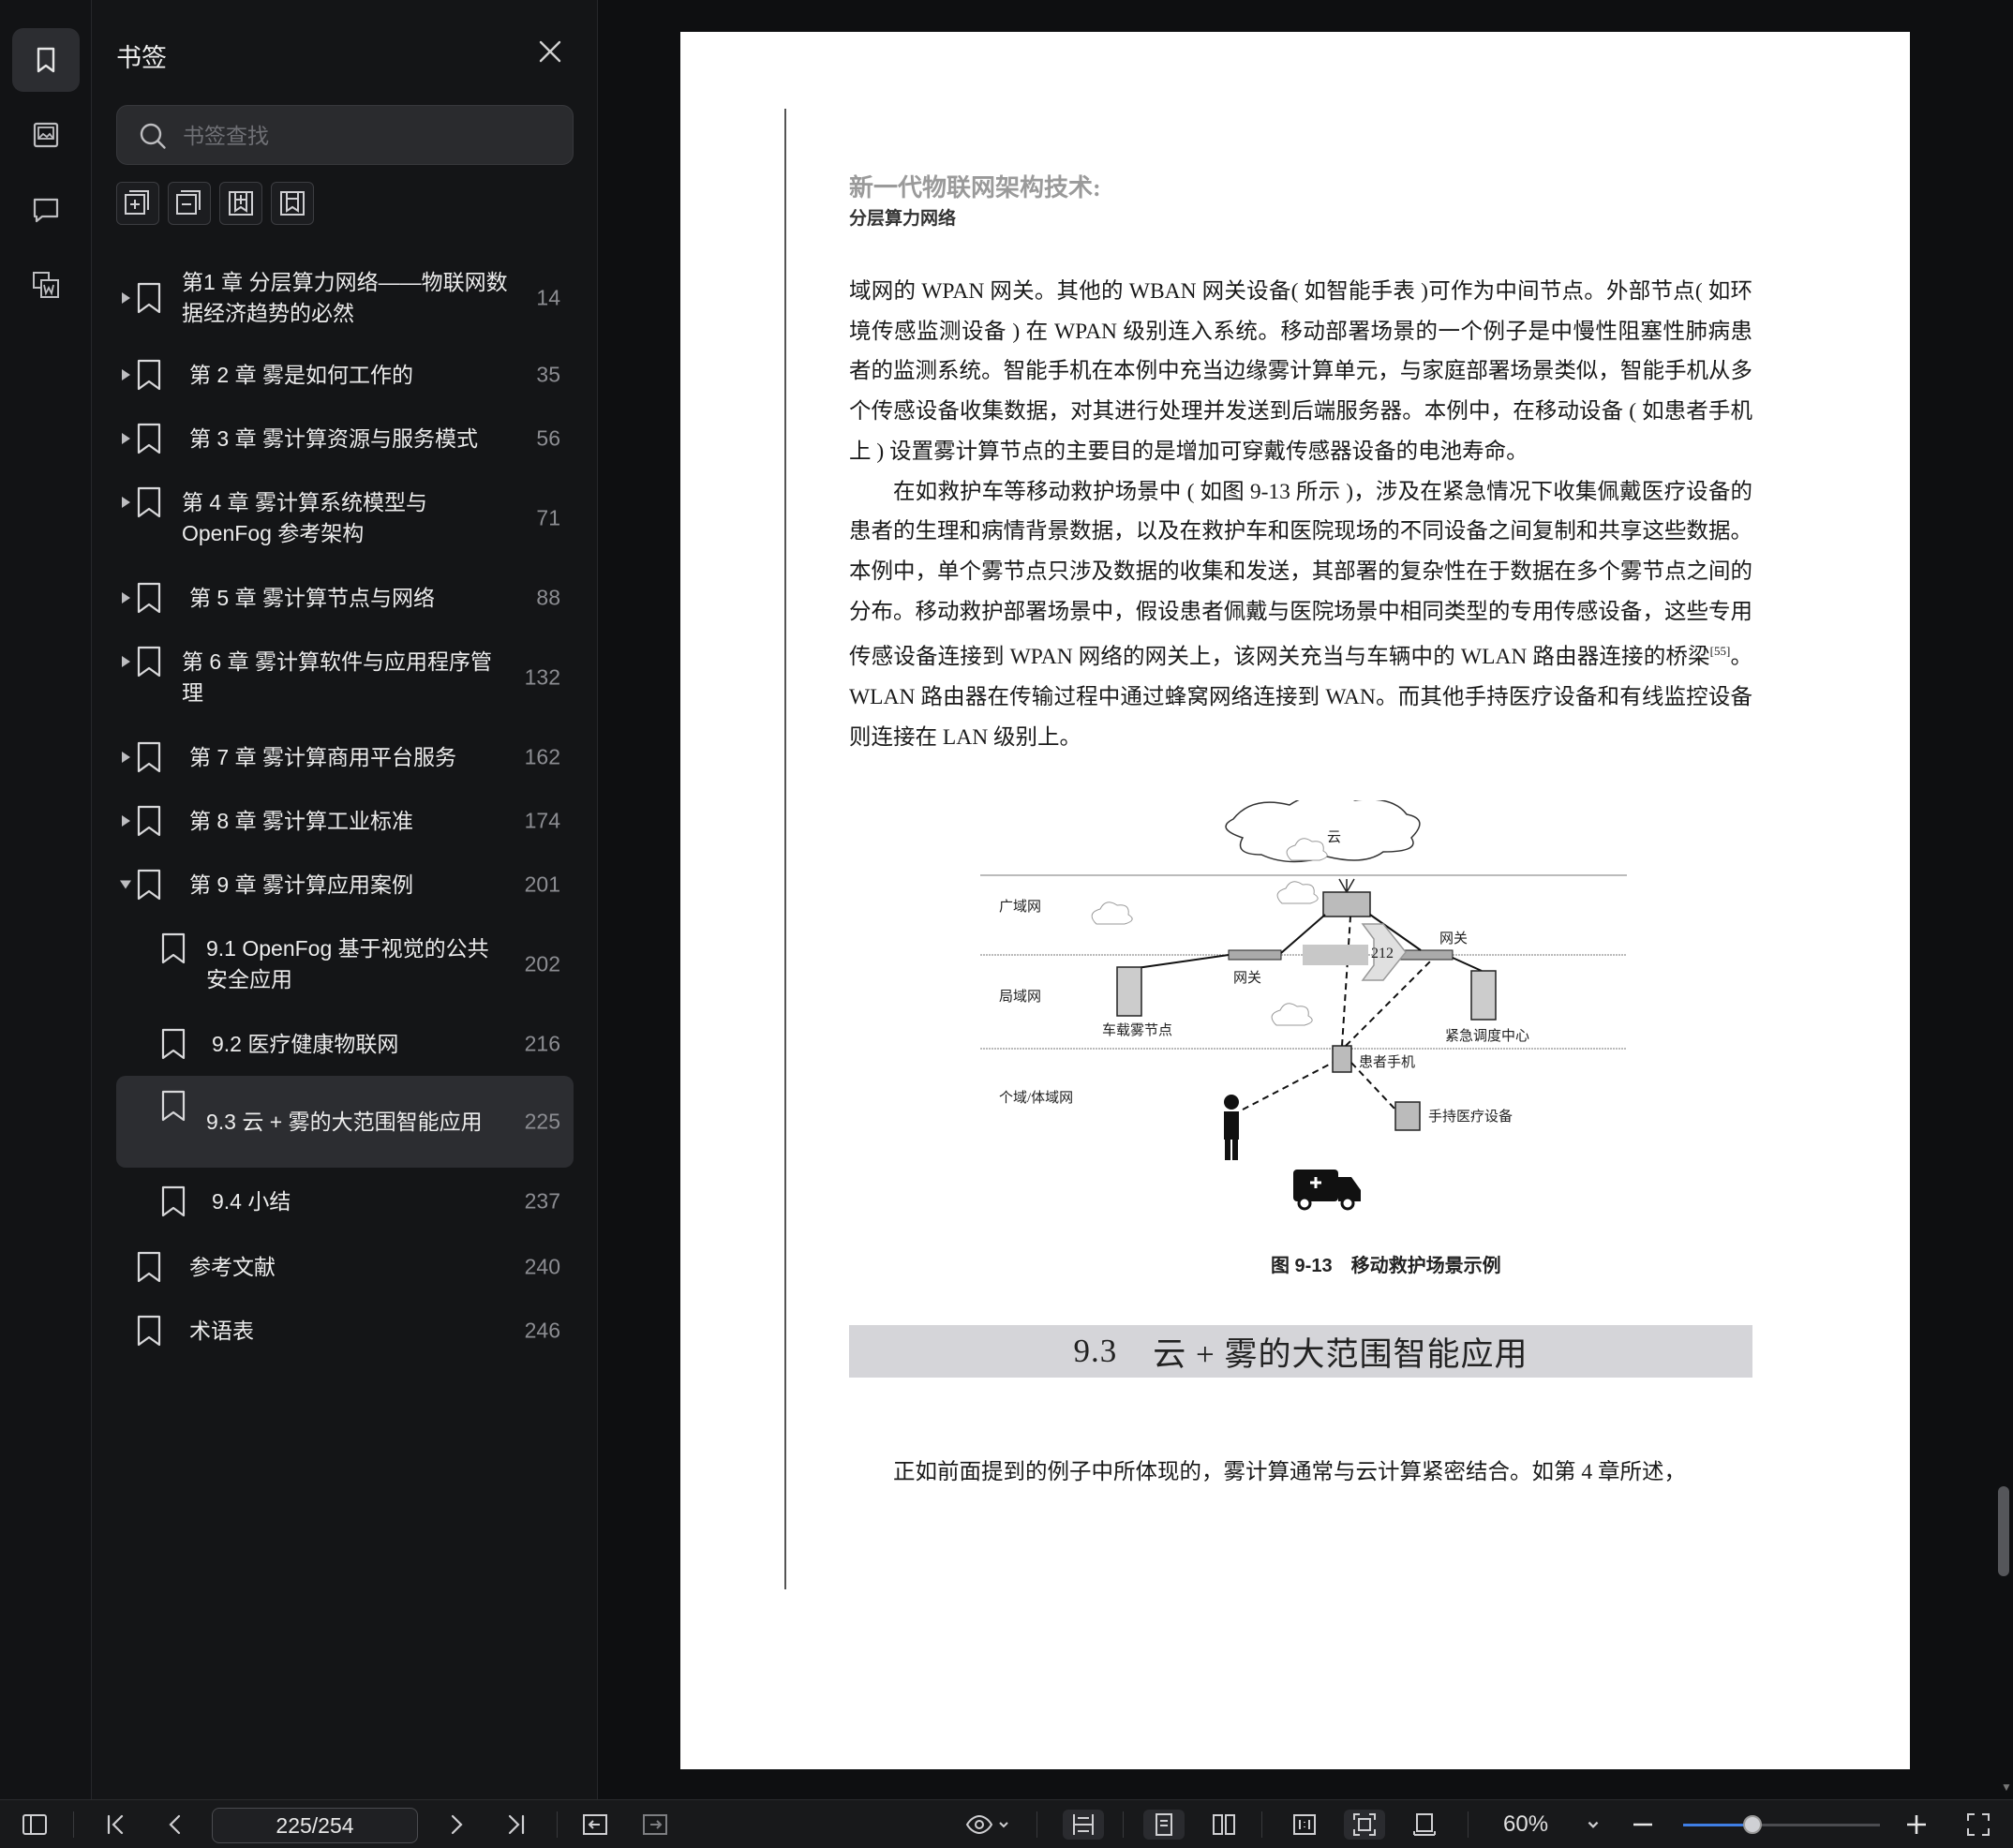 The image size is (2013, 1848). What do you see at coordinates (345, 598) in the screenshot?
I see `bookmark-item: 第 5 章 雾计算节点与网络 88` at bounding box center [345, 598].